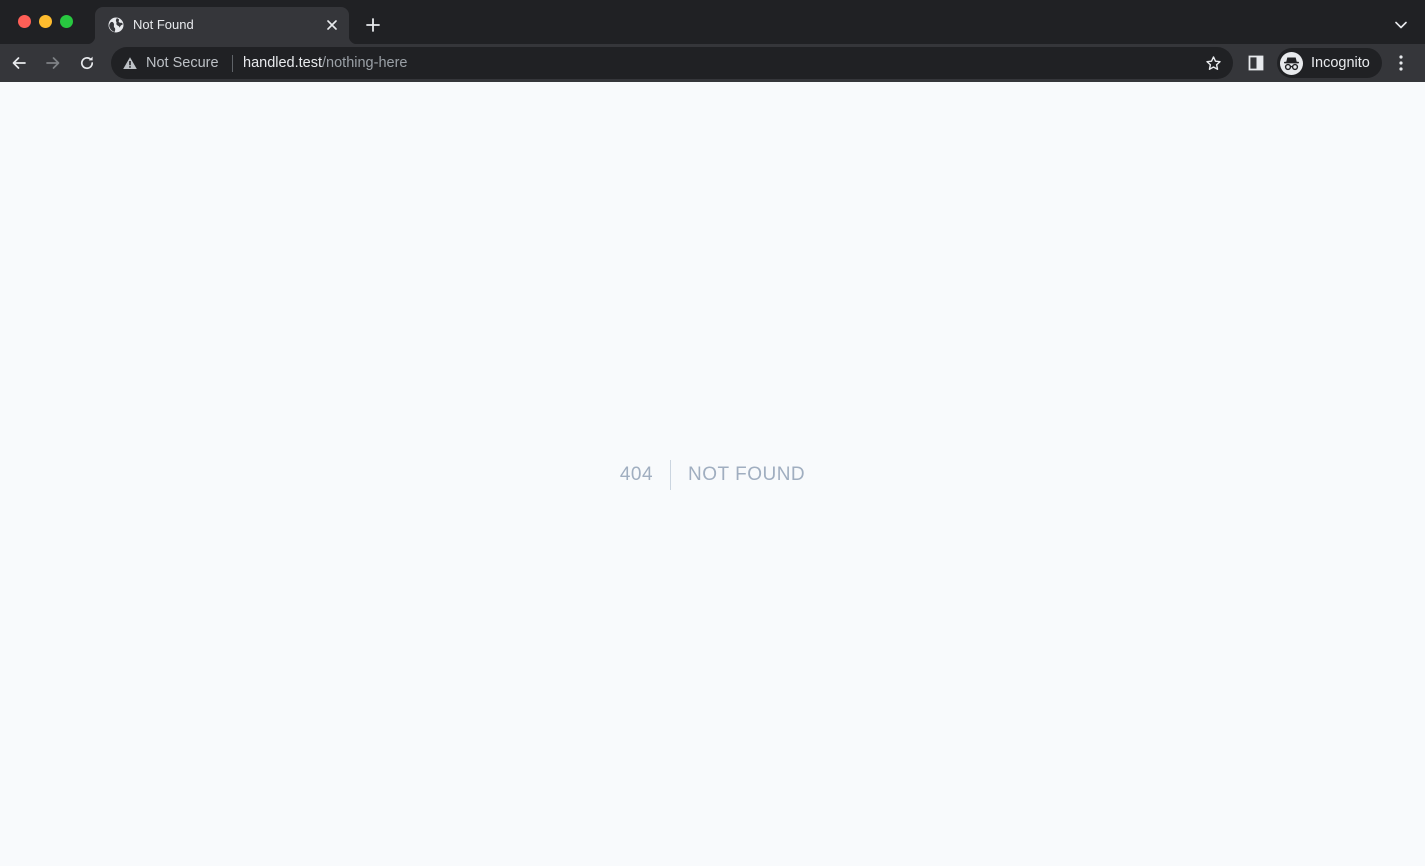  What do you see at coordinates (373, 25) in the screenshot?
I see `new-tab-icon` at bounding box center [373, 25].